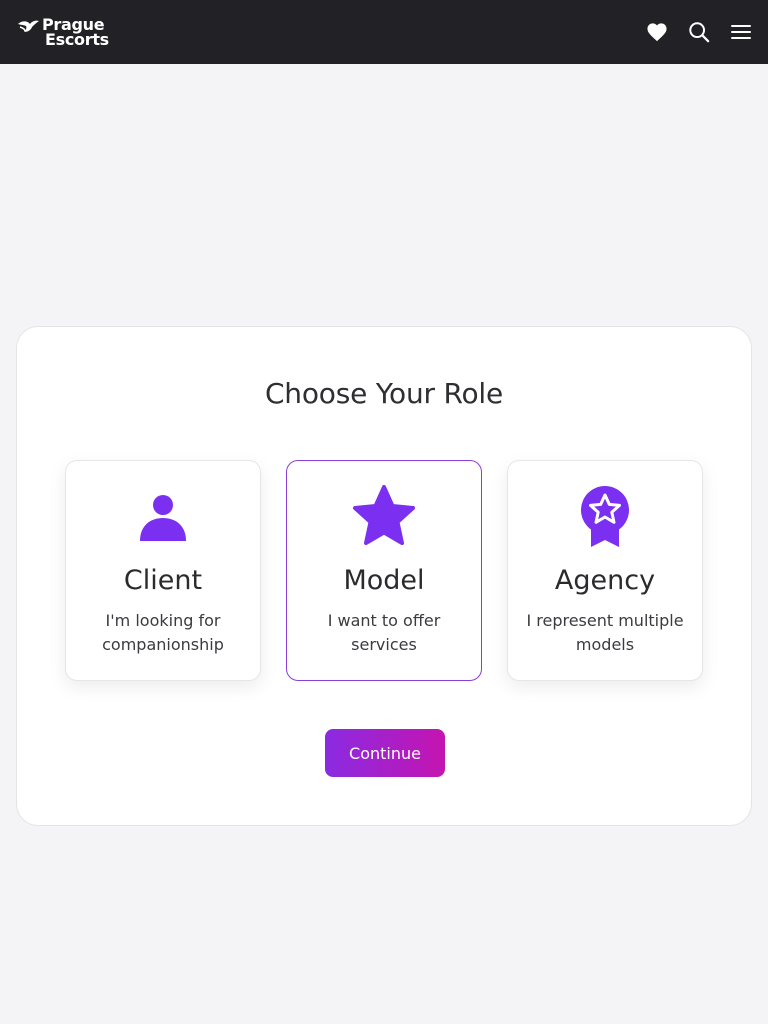 This screenshot has height=1024, width=768. Describe the element at coordinates (77, 39) in the screenshot. I see `logo-line-2: Escorts` at that location.